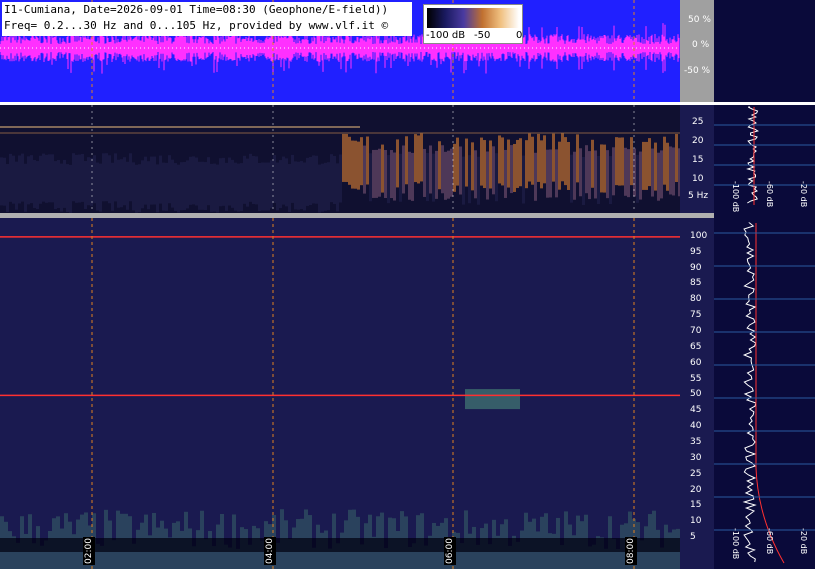 This screenshot has height=573, width=815. Describe the element at coordinates (699, 20) in the screenshot. I see `wave-tick-50: 50 %` at that location.